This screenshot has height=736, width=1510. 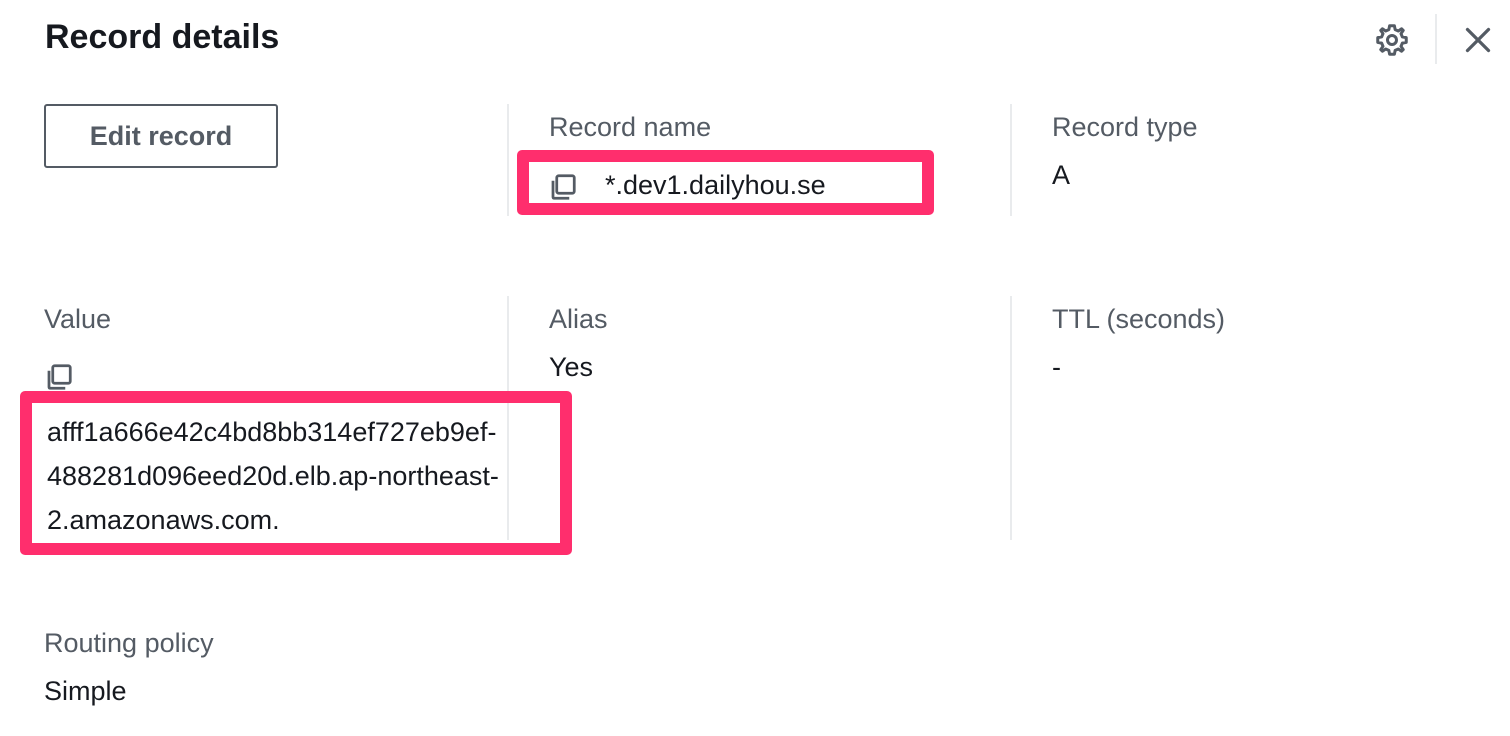 I want to click on gear-icon, so click(x=1392, y=40).